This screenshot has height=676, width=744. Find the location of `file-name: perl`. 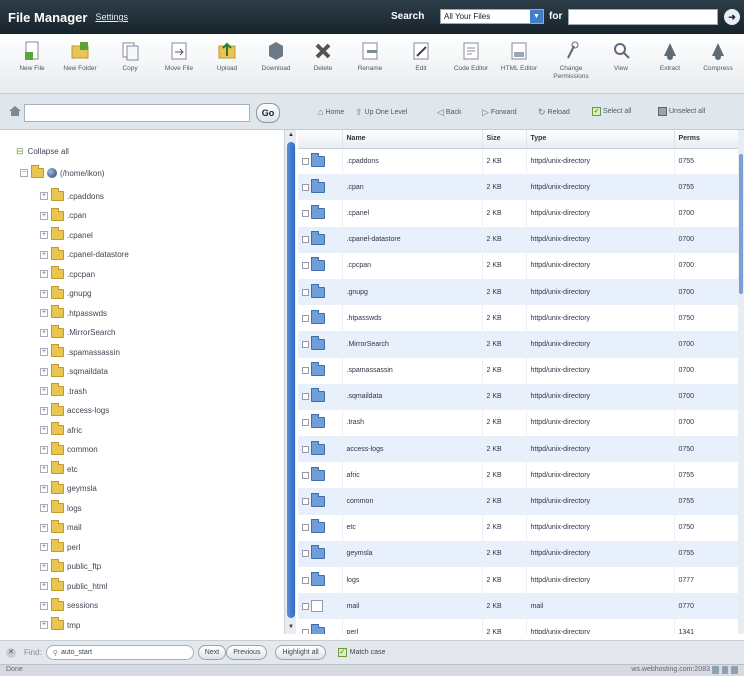

file-name: perl is located at coordinates (412, 626).